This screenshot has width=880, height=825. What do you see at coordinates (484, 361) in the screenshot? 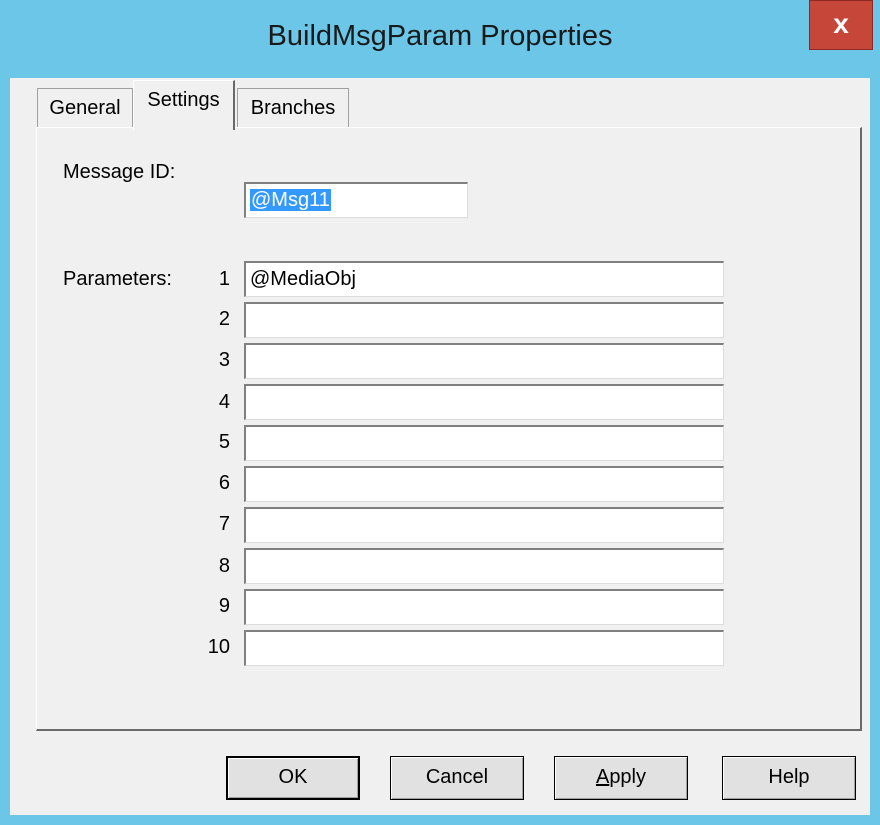
I see `param-3-field` at bounding box center [484, 361].